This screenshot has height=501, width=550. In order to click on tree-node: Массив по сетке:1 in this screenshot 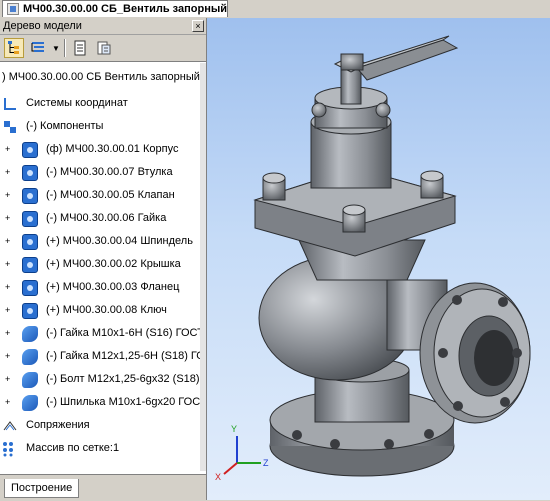, I will do `click(100, 449)`.